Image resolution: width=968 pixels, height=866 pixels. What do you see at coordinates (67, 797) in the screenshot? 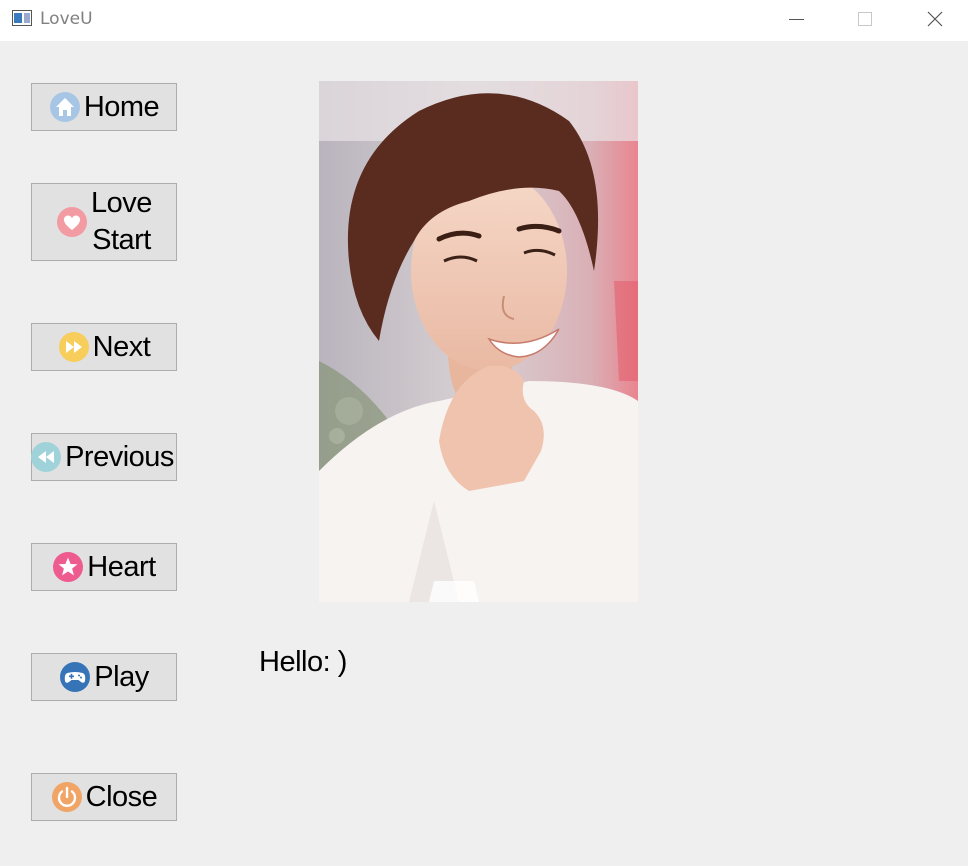
I see `power-icon` at bounding box center [67, 797].